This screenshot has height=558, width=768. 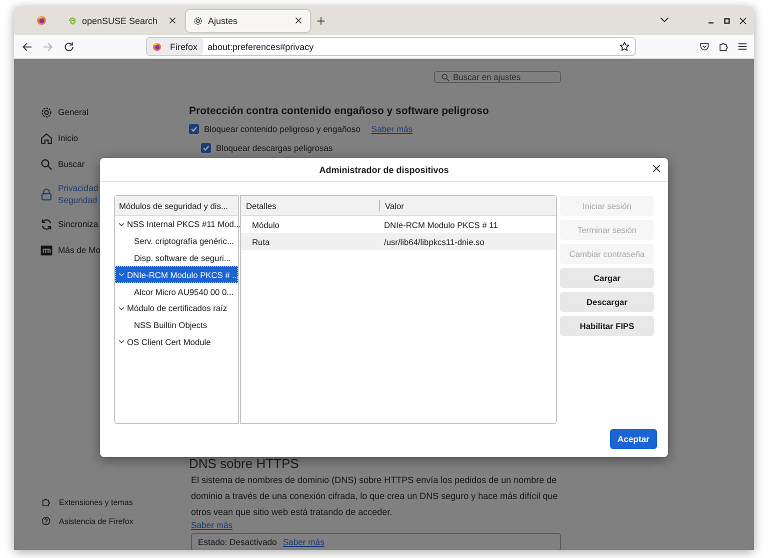 What do you see at coordinates (244, 463) in the screenshot?
I see `section-heading: DNS sobre HTTPS` at bounding box center [244, 463].